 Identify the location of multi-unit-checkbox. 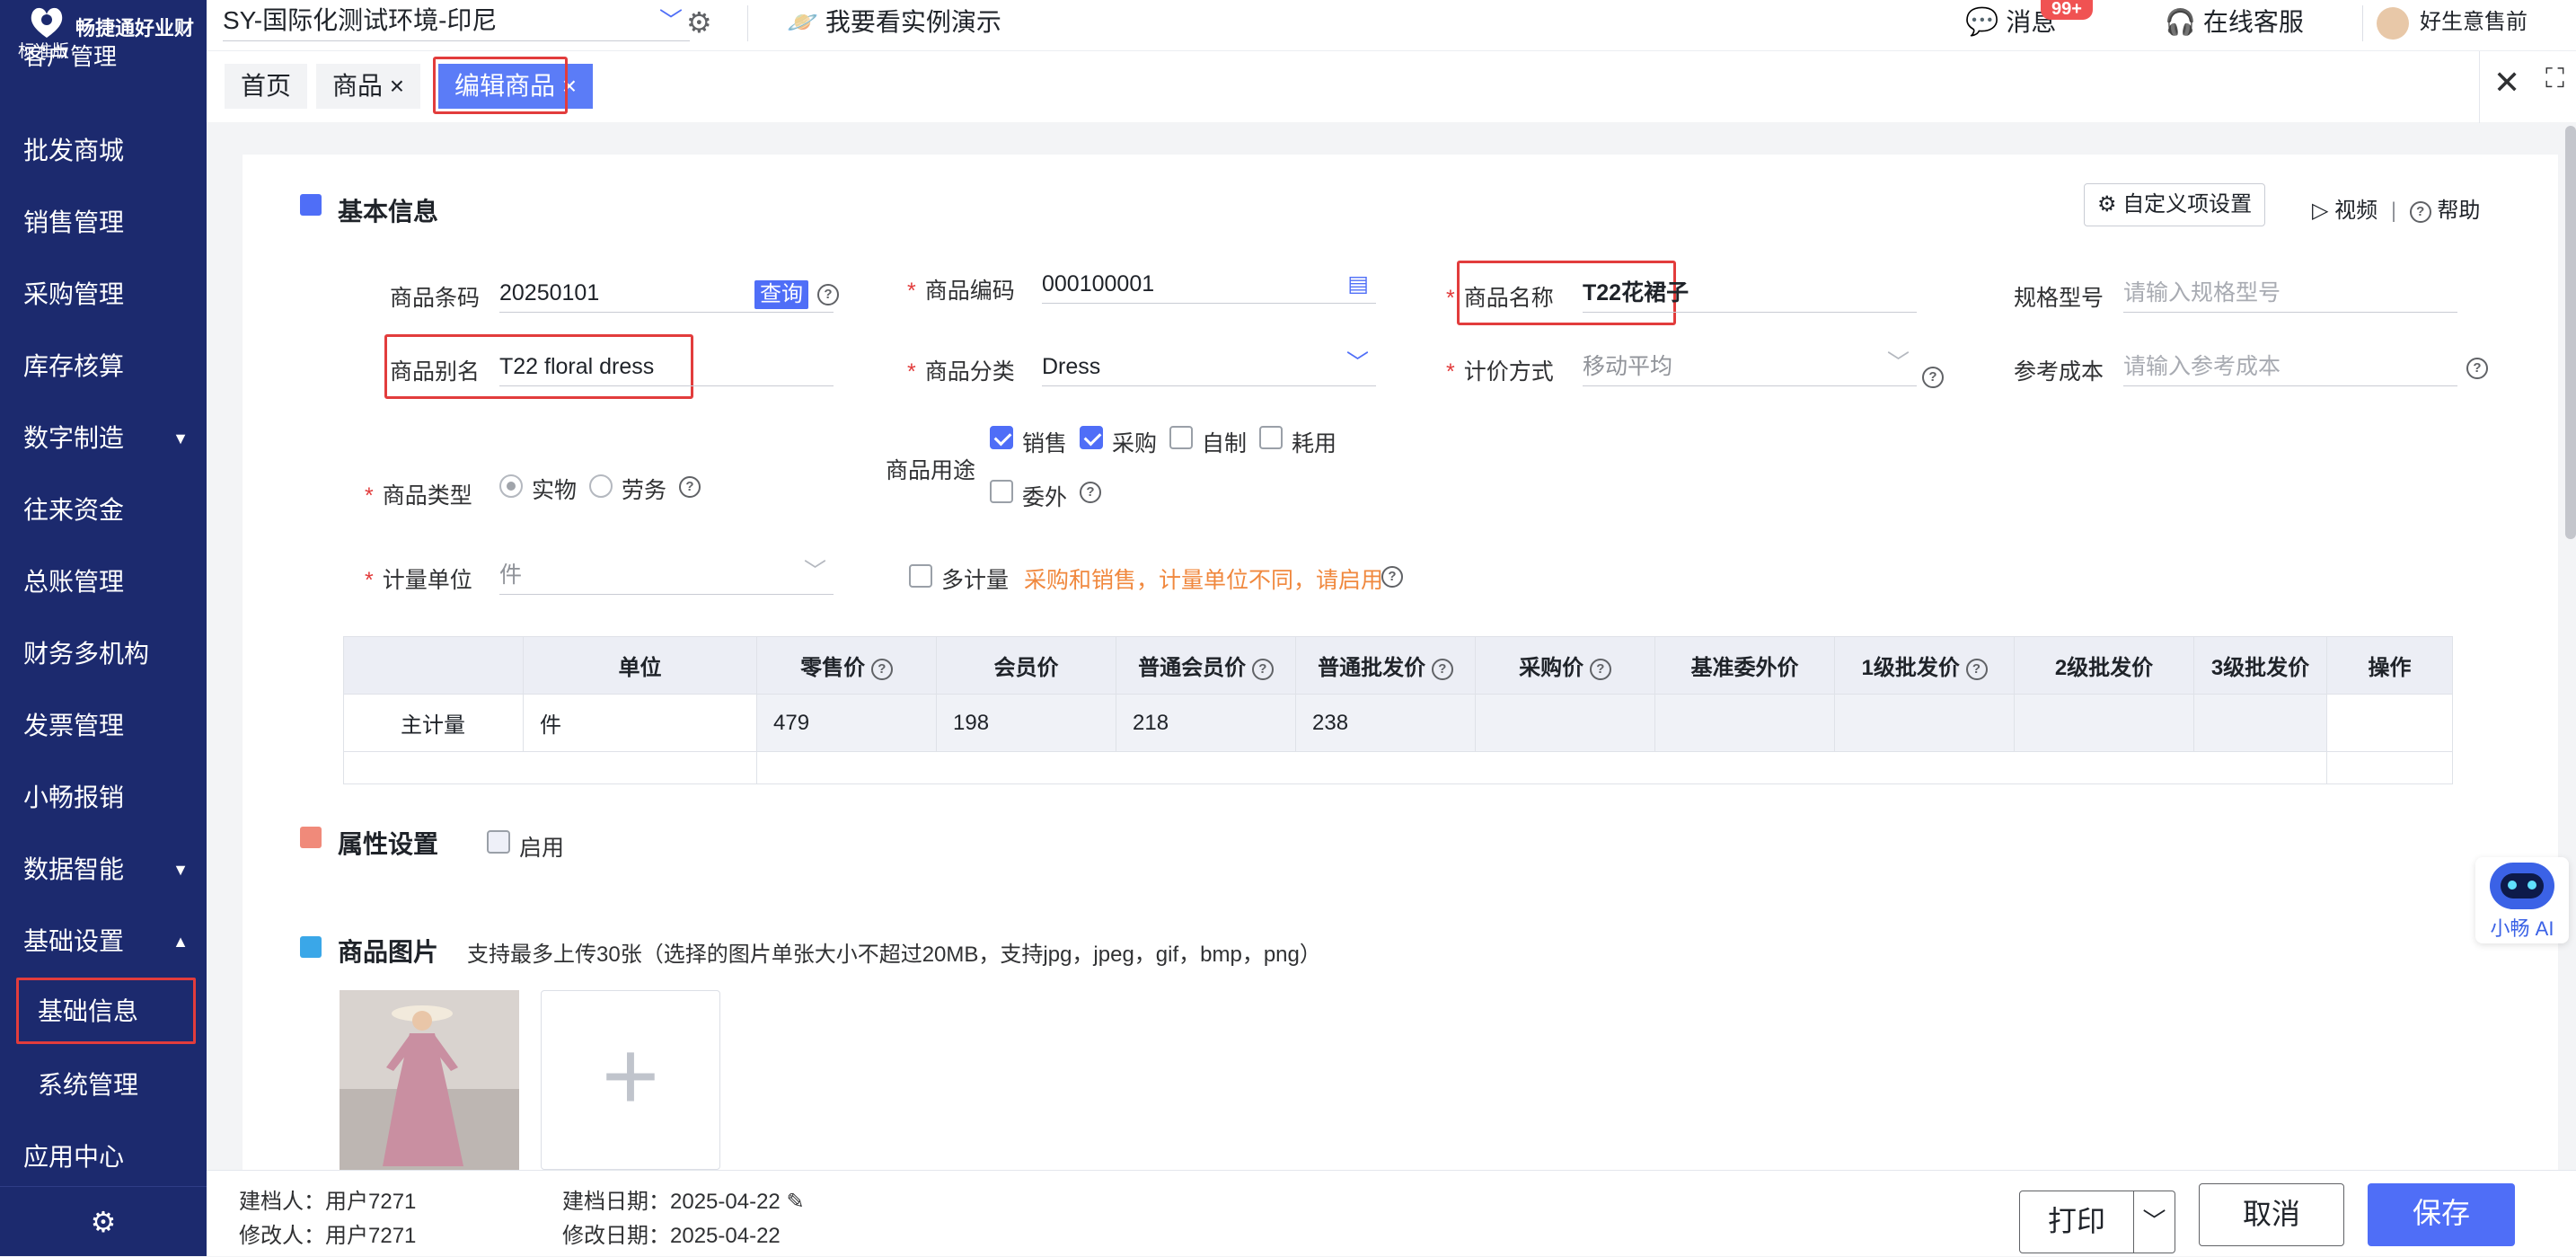
(920, 576).